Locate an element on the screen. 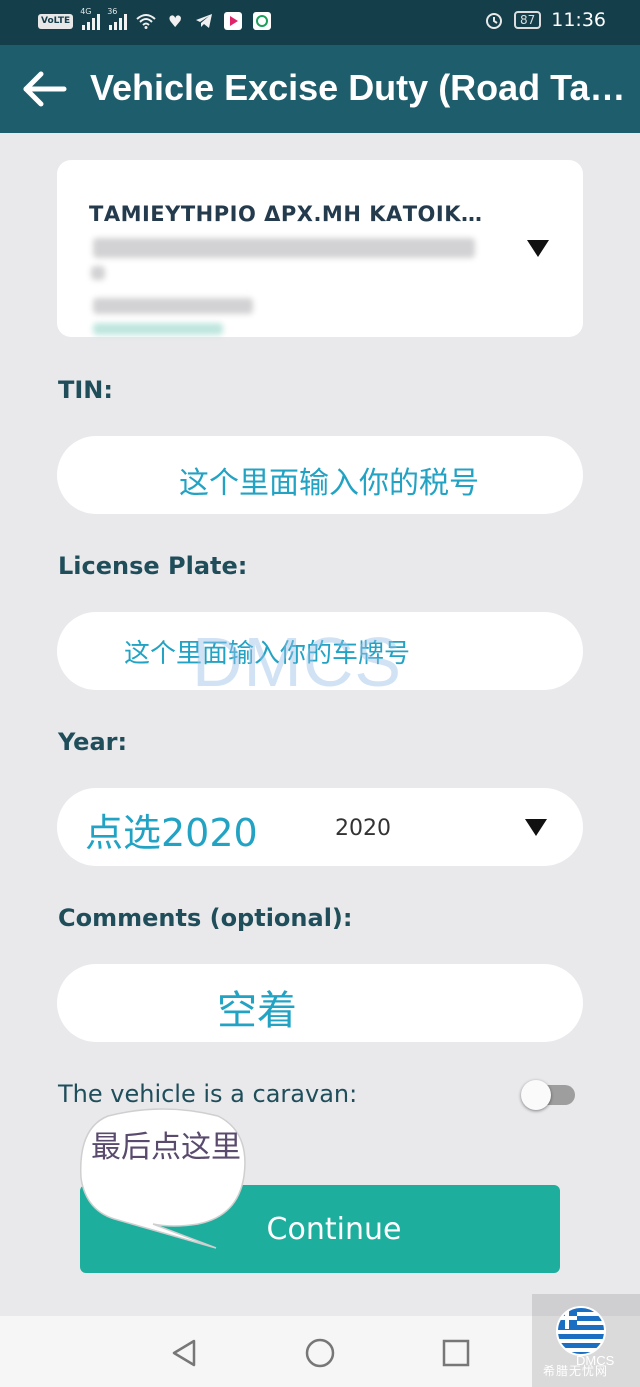 The image size is (640, 1387). signal-icon-2: 36 is located at coordinates (117, 18).